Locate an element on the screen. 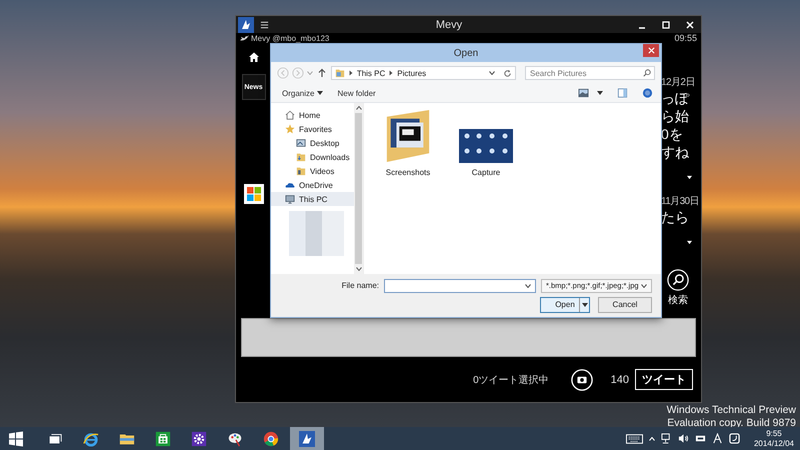 Image resolution: width=800 pixels, height=450 pixels. chrome-icon is located at coordinates (271, 438).